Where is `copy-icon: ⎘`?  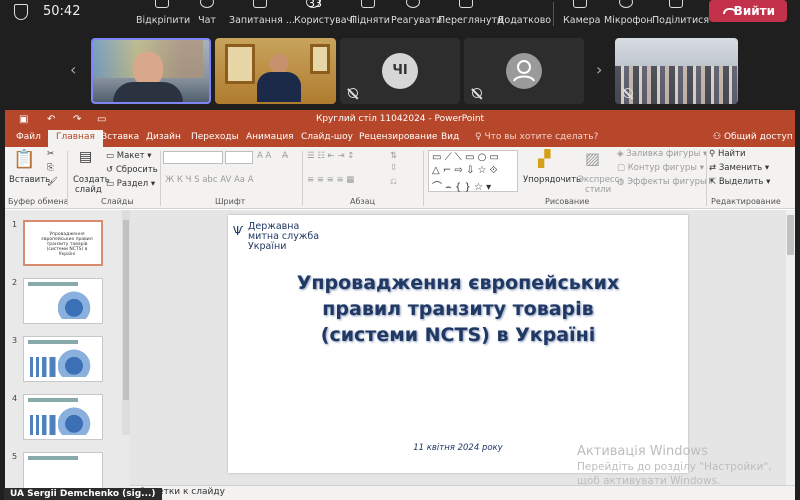
copy-icon: ⎘ is located at coordinates (50, 168).